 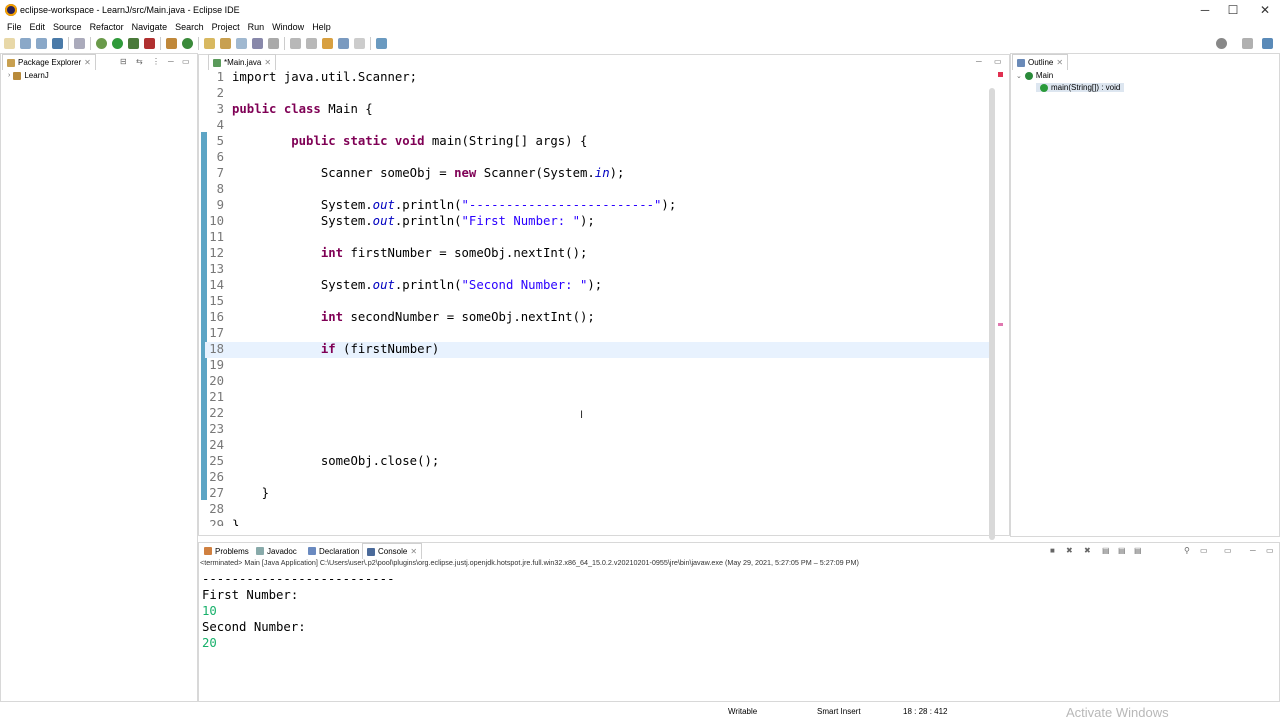 I want to click on code-line: 21, so click(x=597, y=398).